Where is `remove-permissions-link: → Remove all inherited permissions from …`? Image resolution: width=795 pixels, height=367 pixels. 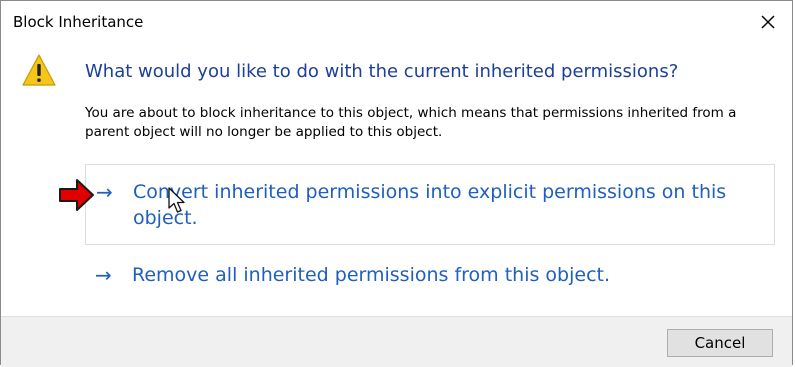
remove-permissions-link: → Remove all inherited permissions from … is located at coordinates (429, 277).